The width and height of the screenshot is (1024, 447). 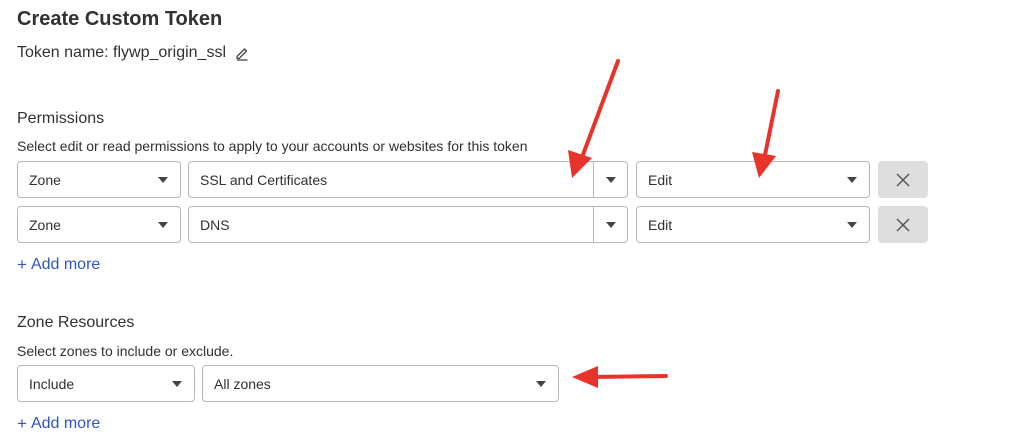 I want to click on page-title: Create Custom Token, so click(x=120, y=19).